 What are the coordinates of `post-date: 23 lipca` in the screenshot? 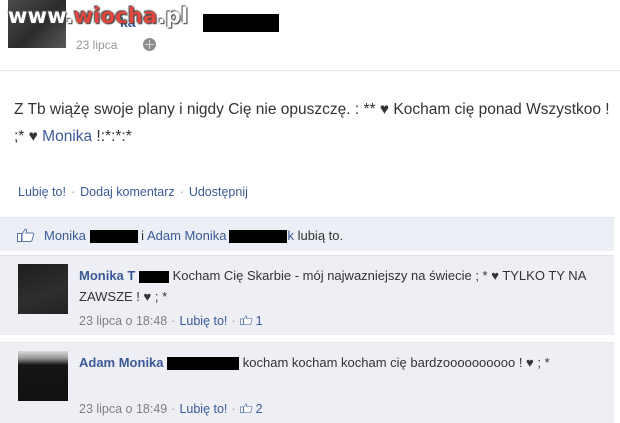 It's located at (96, 45).